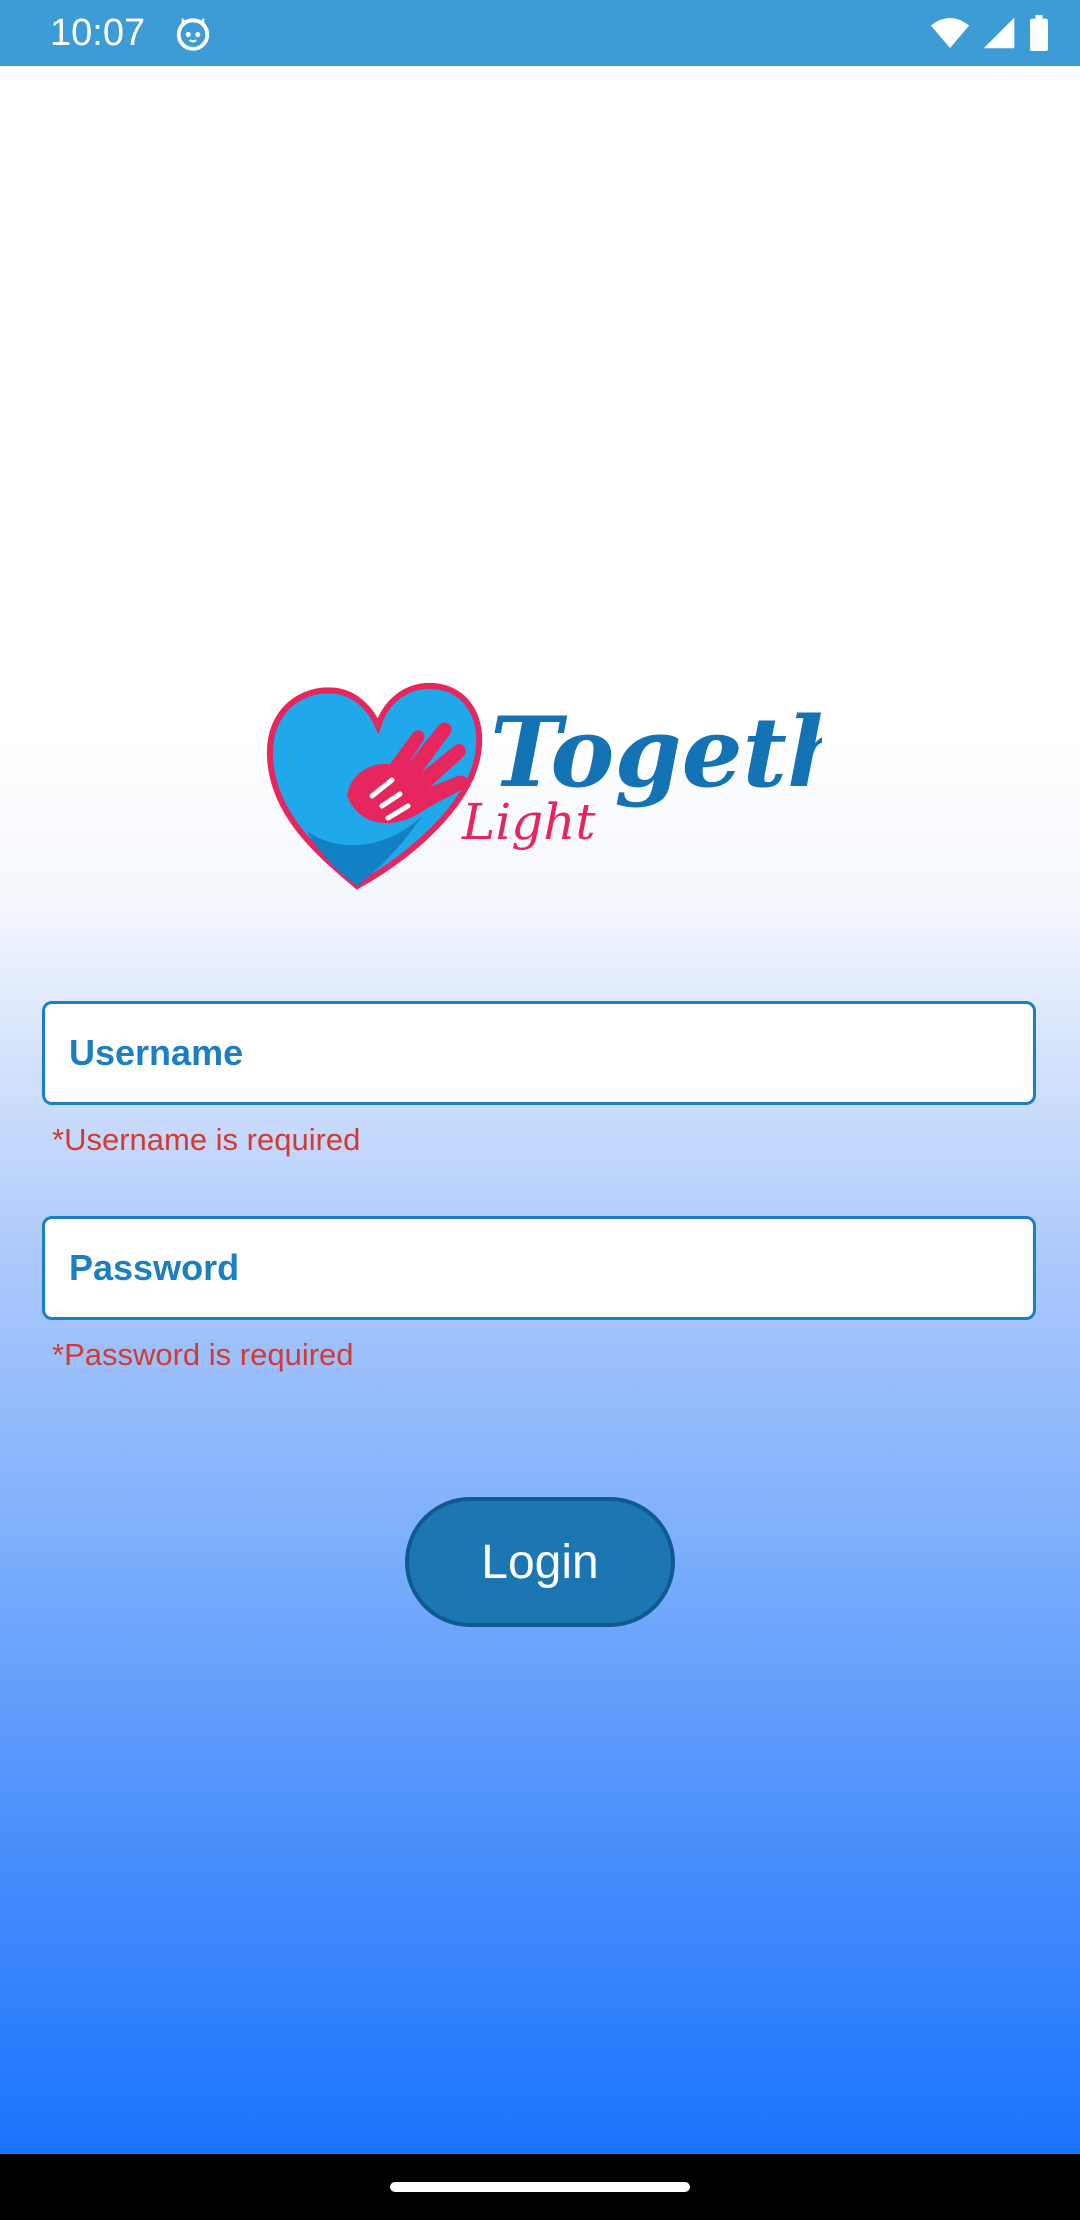 The image size is (1080, 2220). I want to click on cat-face-icon, so click(193, 34).